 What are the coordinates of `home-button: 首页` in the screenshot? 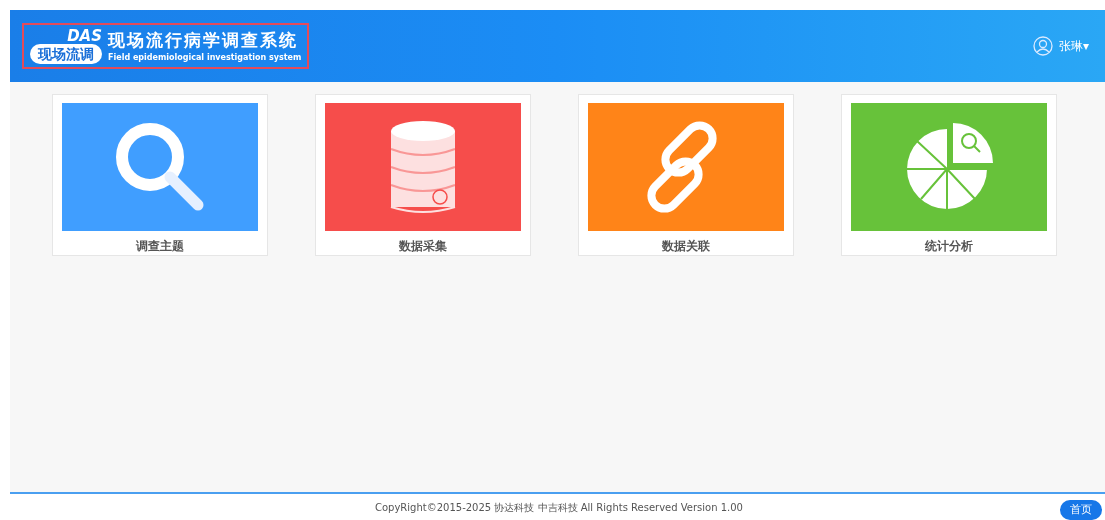 It's located at (1081, 509).